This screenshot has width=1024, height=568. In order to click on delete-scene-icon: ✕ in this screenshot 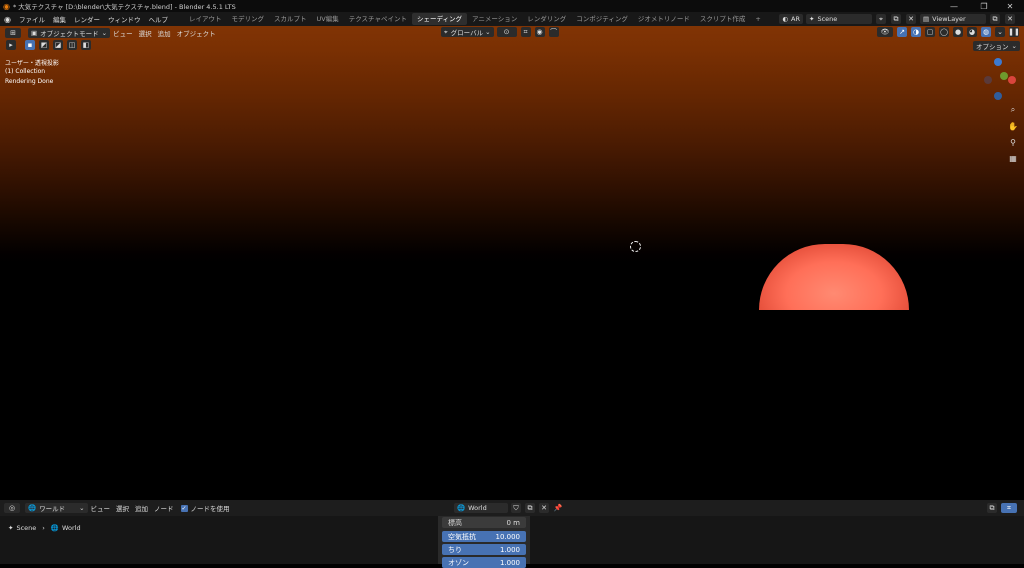, I will do `click(911, 19)`.